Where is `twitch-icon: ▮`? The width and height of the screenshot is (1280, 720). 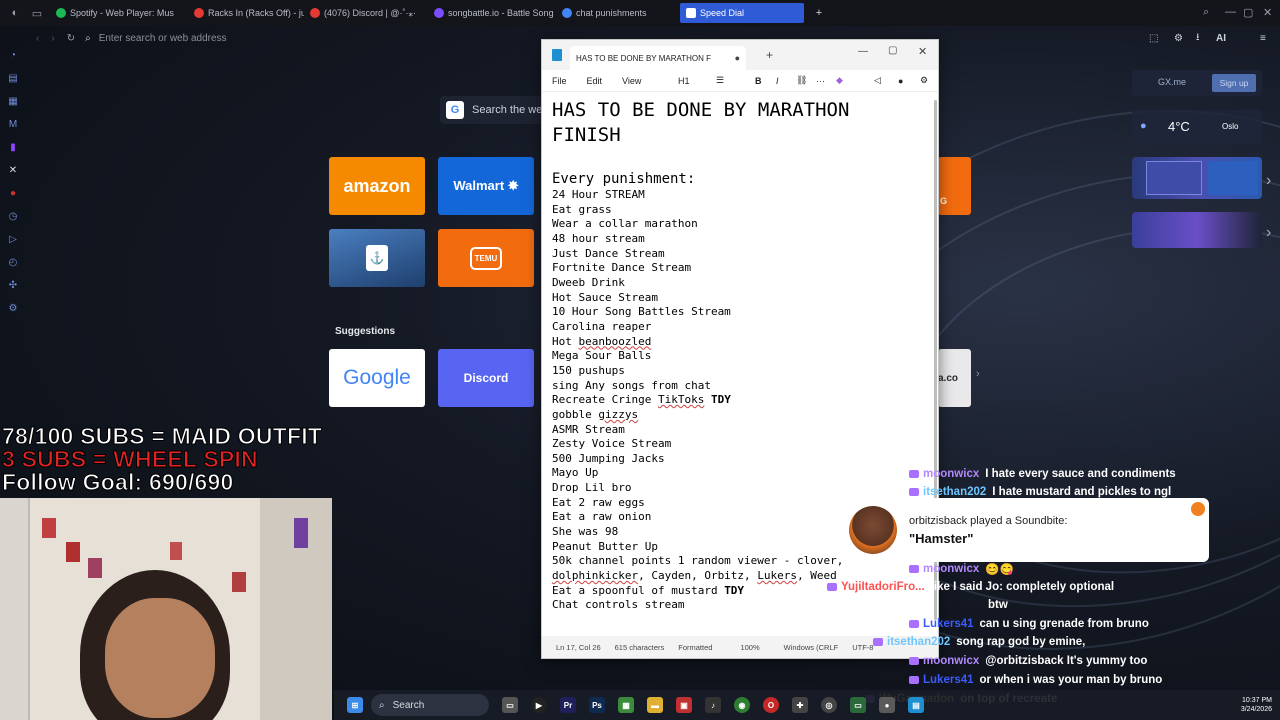 twitch-icon: ▮ is located at coordinates (13, 147).